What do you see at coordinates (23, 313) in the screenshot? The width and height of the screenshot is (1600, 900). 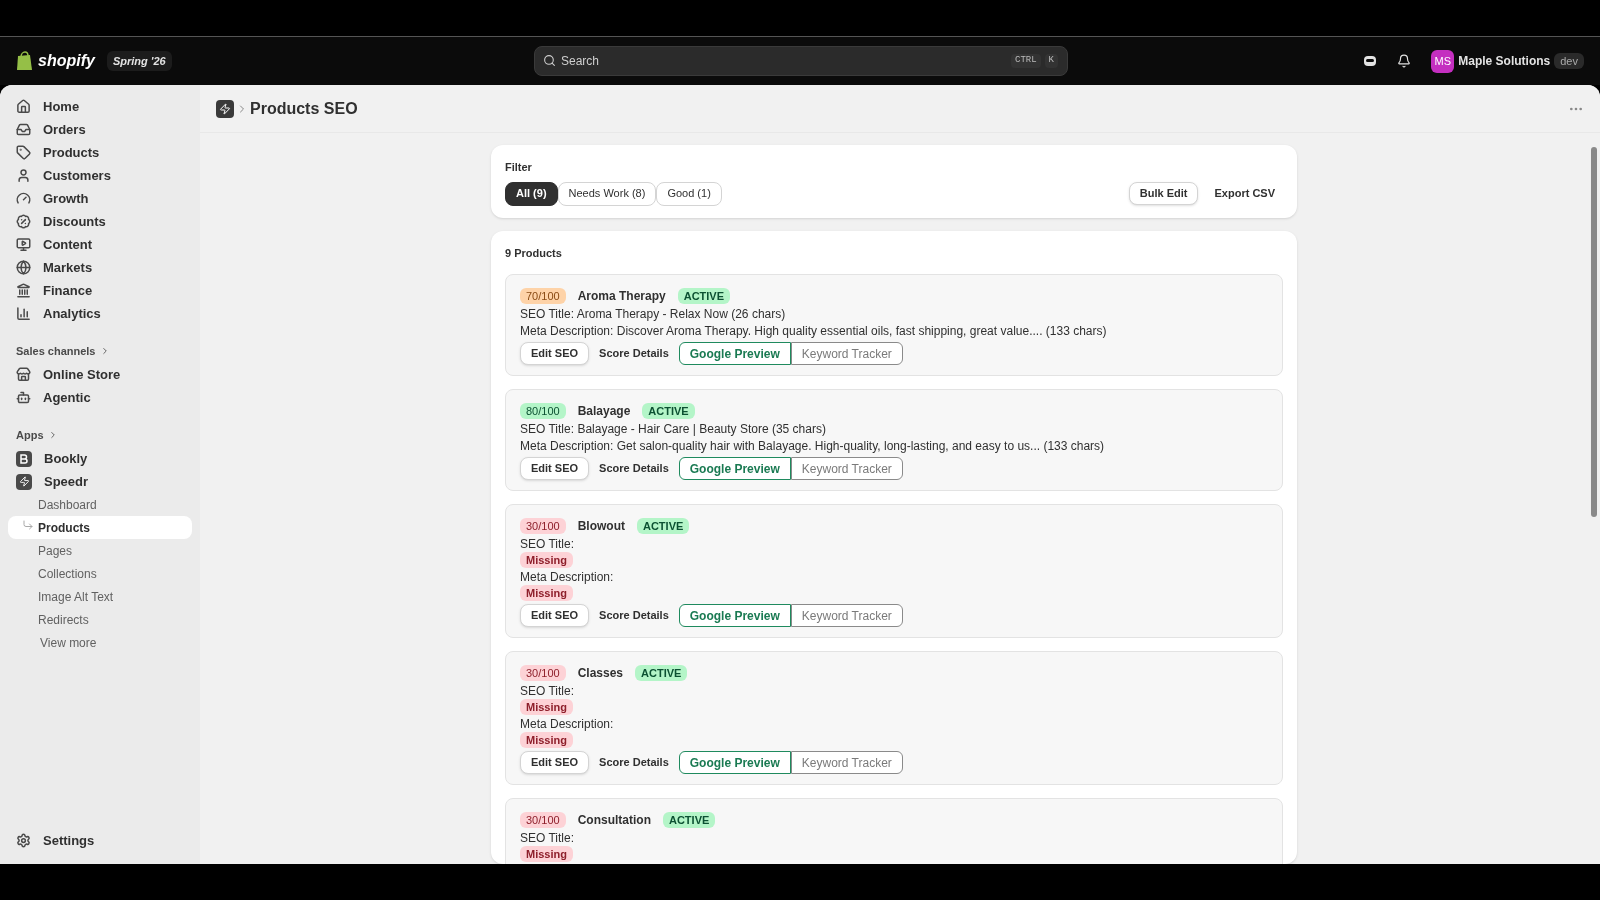 I see `bar-chart-icon` at bounding box center [23, 313].